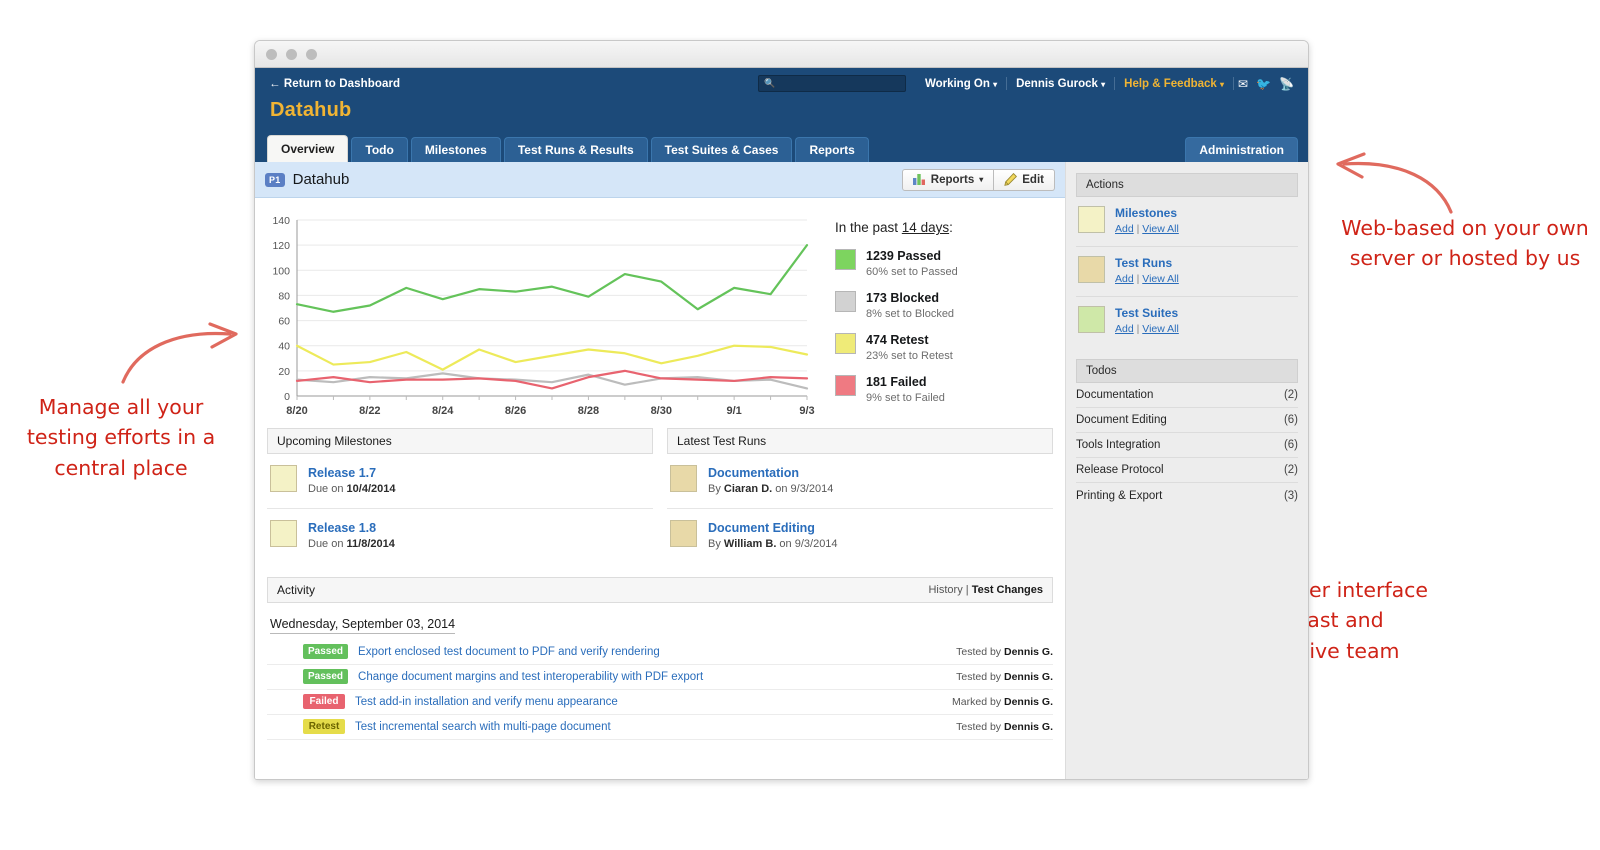  Describe the element at coordinates (961, 84) in the screenshot. I see `working-on-menu: Working On ▾` at that location.